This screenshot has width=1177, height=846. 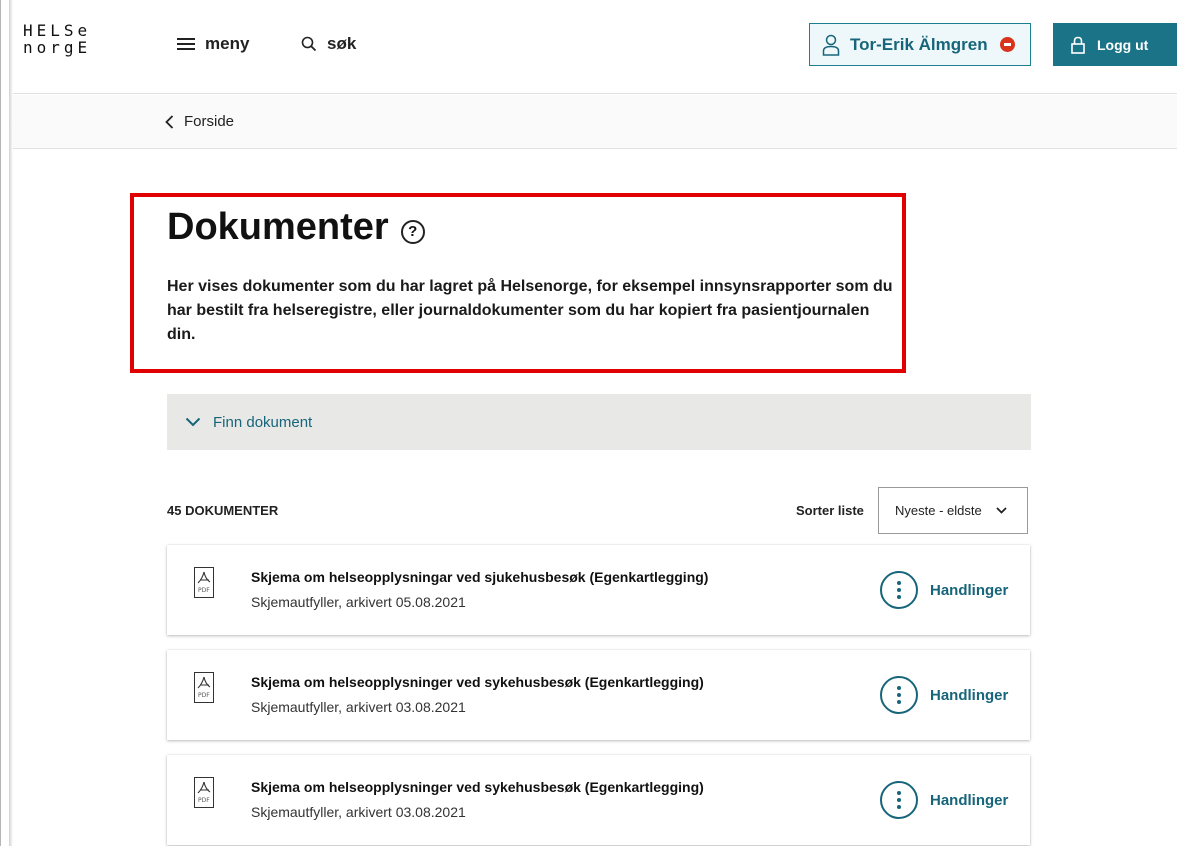 I want to click on document-count: 45 DOKUMENTER, so click(x=223, y=510).